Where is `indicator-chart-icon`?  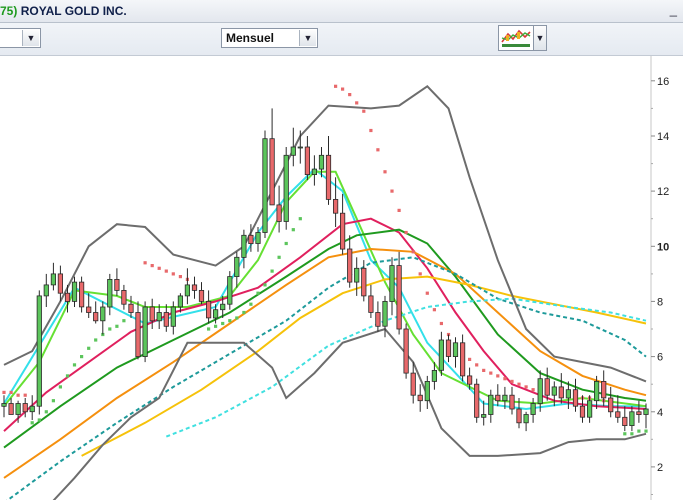 indicator-chart-icon is located at coordinates (516, 38).